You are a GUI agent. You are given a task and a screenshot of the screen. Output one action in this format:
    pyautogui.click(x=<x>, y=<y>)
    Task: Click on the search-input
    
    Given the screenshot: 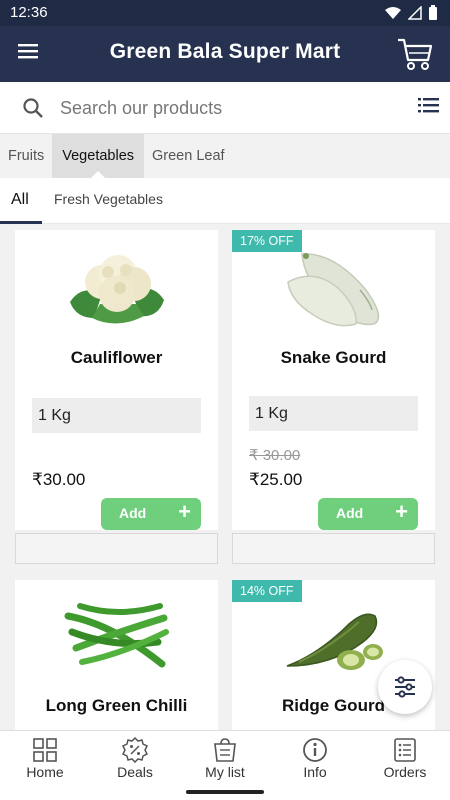 What is the action you would take?
    pyautogui.click(x=225, y=108)
    